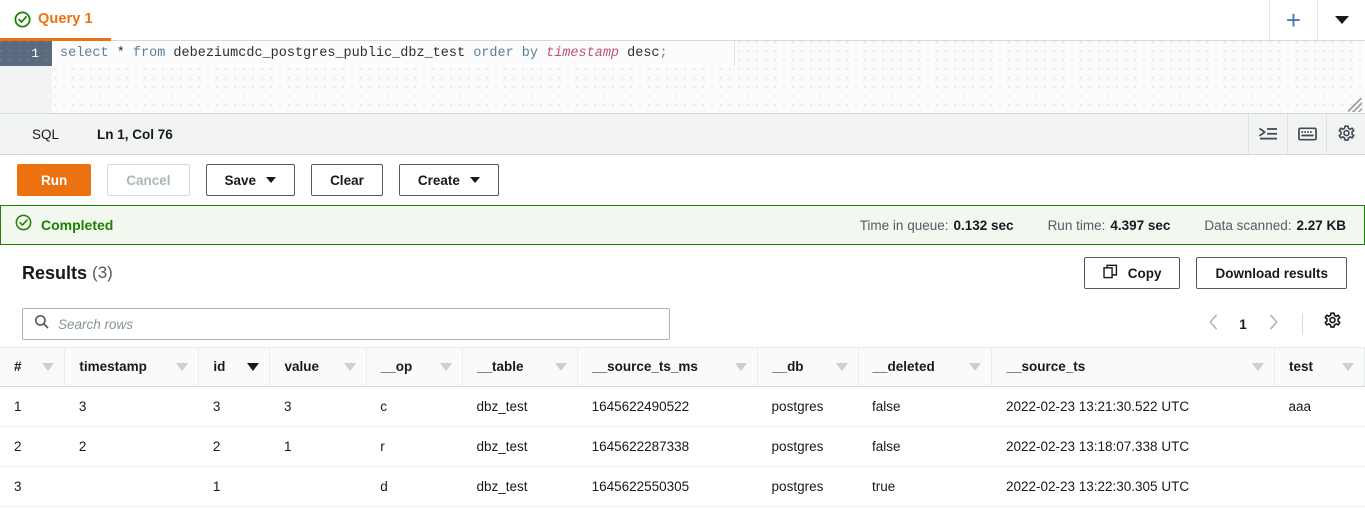 This screenshot has width=1365, height=528. What do you see at coordinates (414, 446) in the screenshot?
I see `cell-op: r` at bounding box center [414, 446].